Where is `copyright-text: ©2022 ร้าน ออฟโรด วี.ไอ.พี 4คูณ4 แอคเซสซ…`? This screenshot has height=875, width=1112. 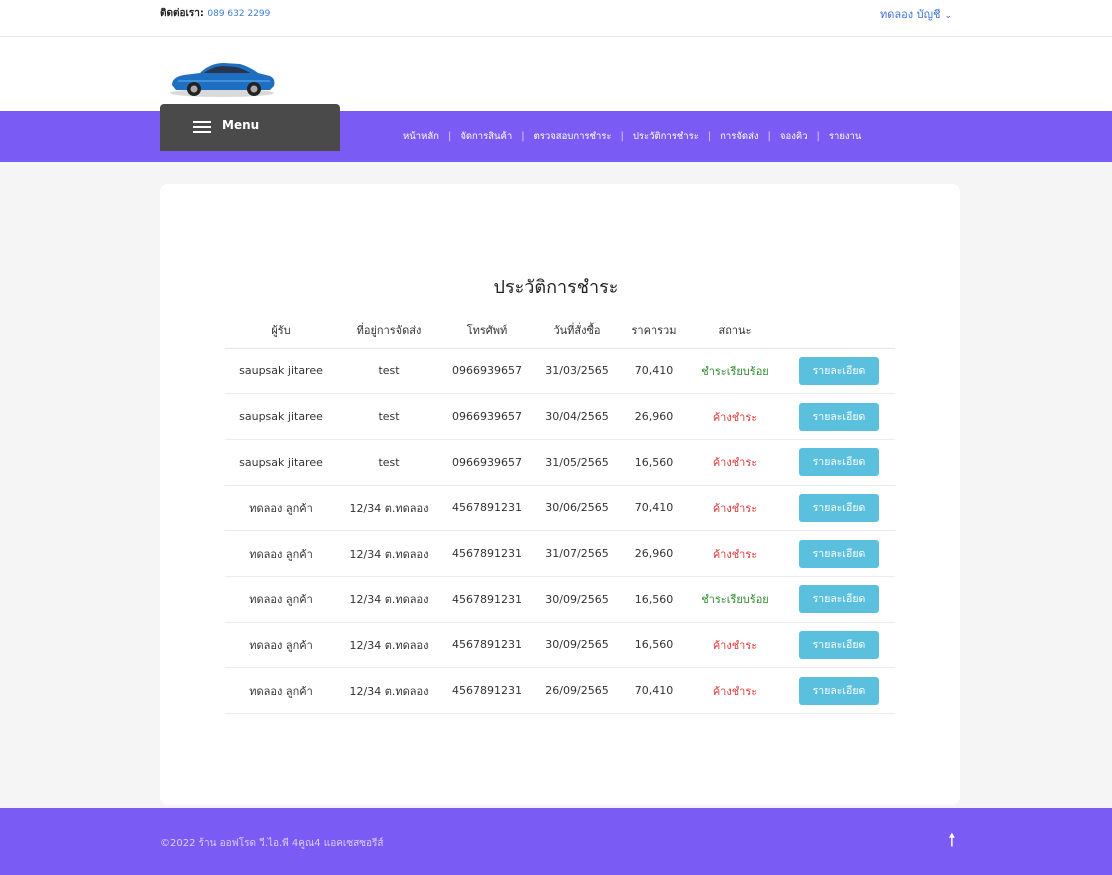 copyright-text: ©2022 ร้าน ออฟโรด วี.ไอ.พี 4คูณ4 แอคเซสซ… is located at coordinates (272, 843).